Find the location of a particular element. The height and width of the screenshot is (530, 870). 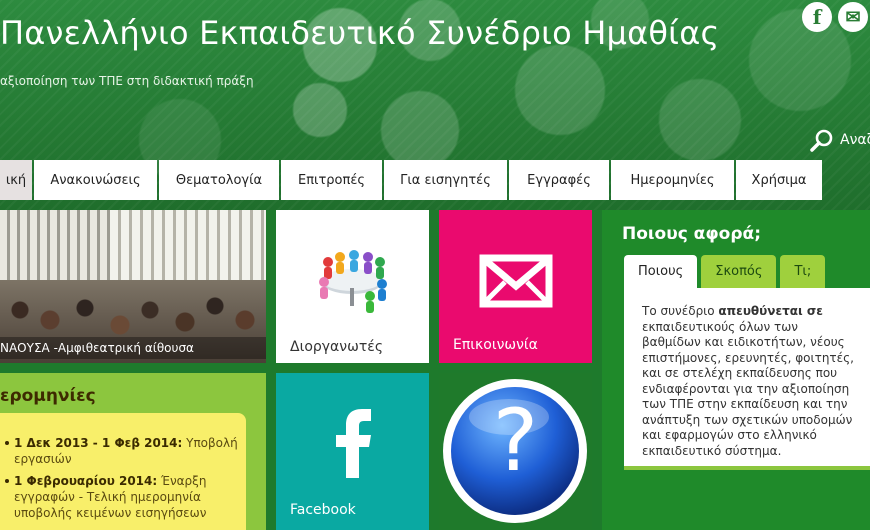

nav-item-label: Ημερομηνίες is located at coordinates (672, 180).